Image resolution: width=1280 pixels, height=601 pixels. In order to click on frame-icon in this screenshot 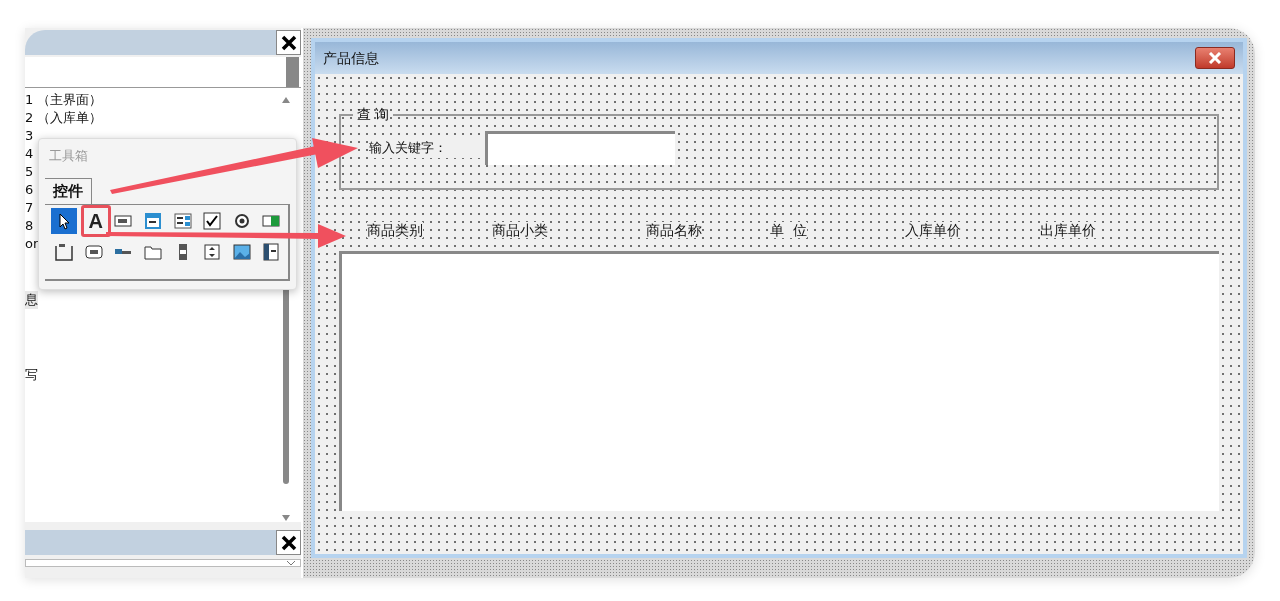, I will do `click(64, 251)`.